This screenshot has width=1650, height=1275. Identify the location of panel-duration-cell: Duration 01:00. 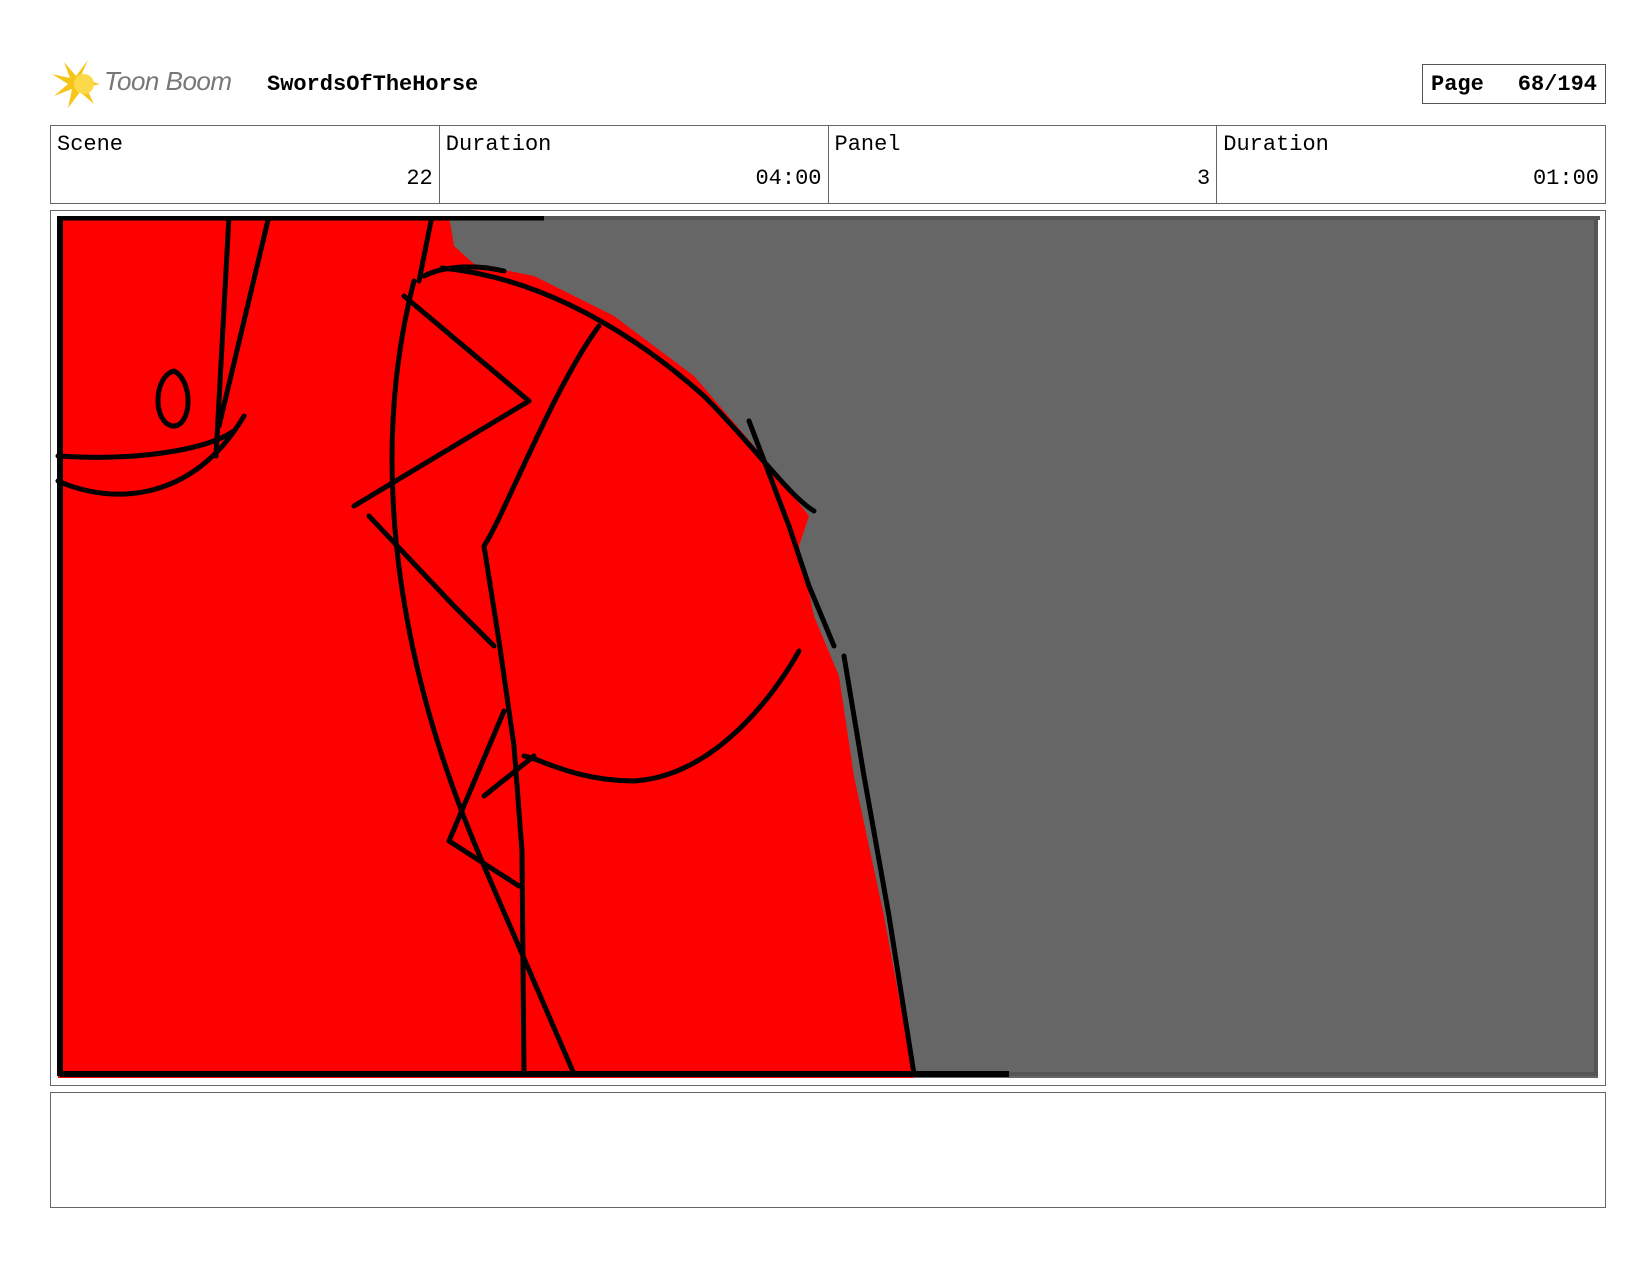
(1411, 164).